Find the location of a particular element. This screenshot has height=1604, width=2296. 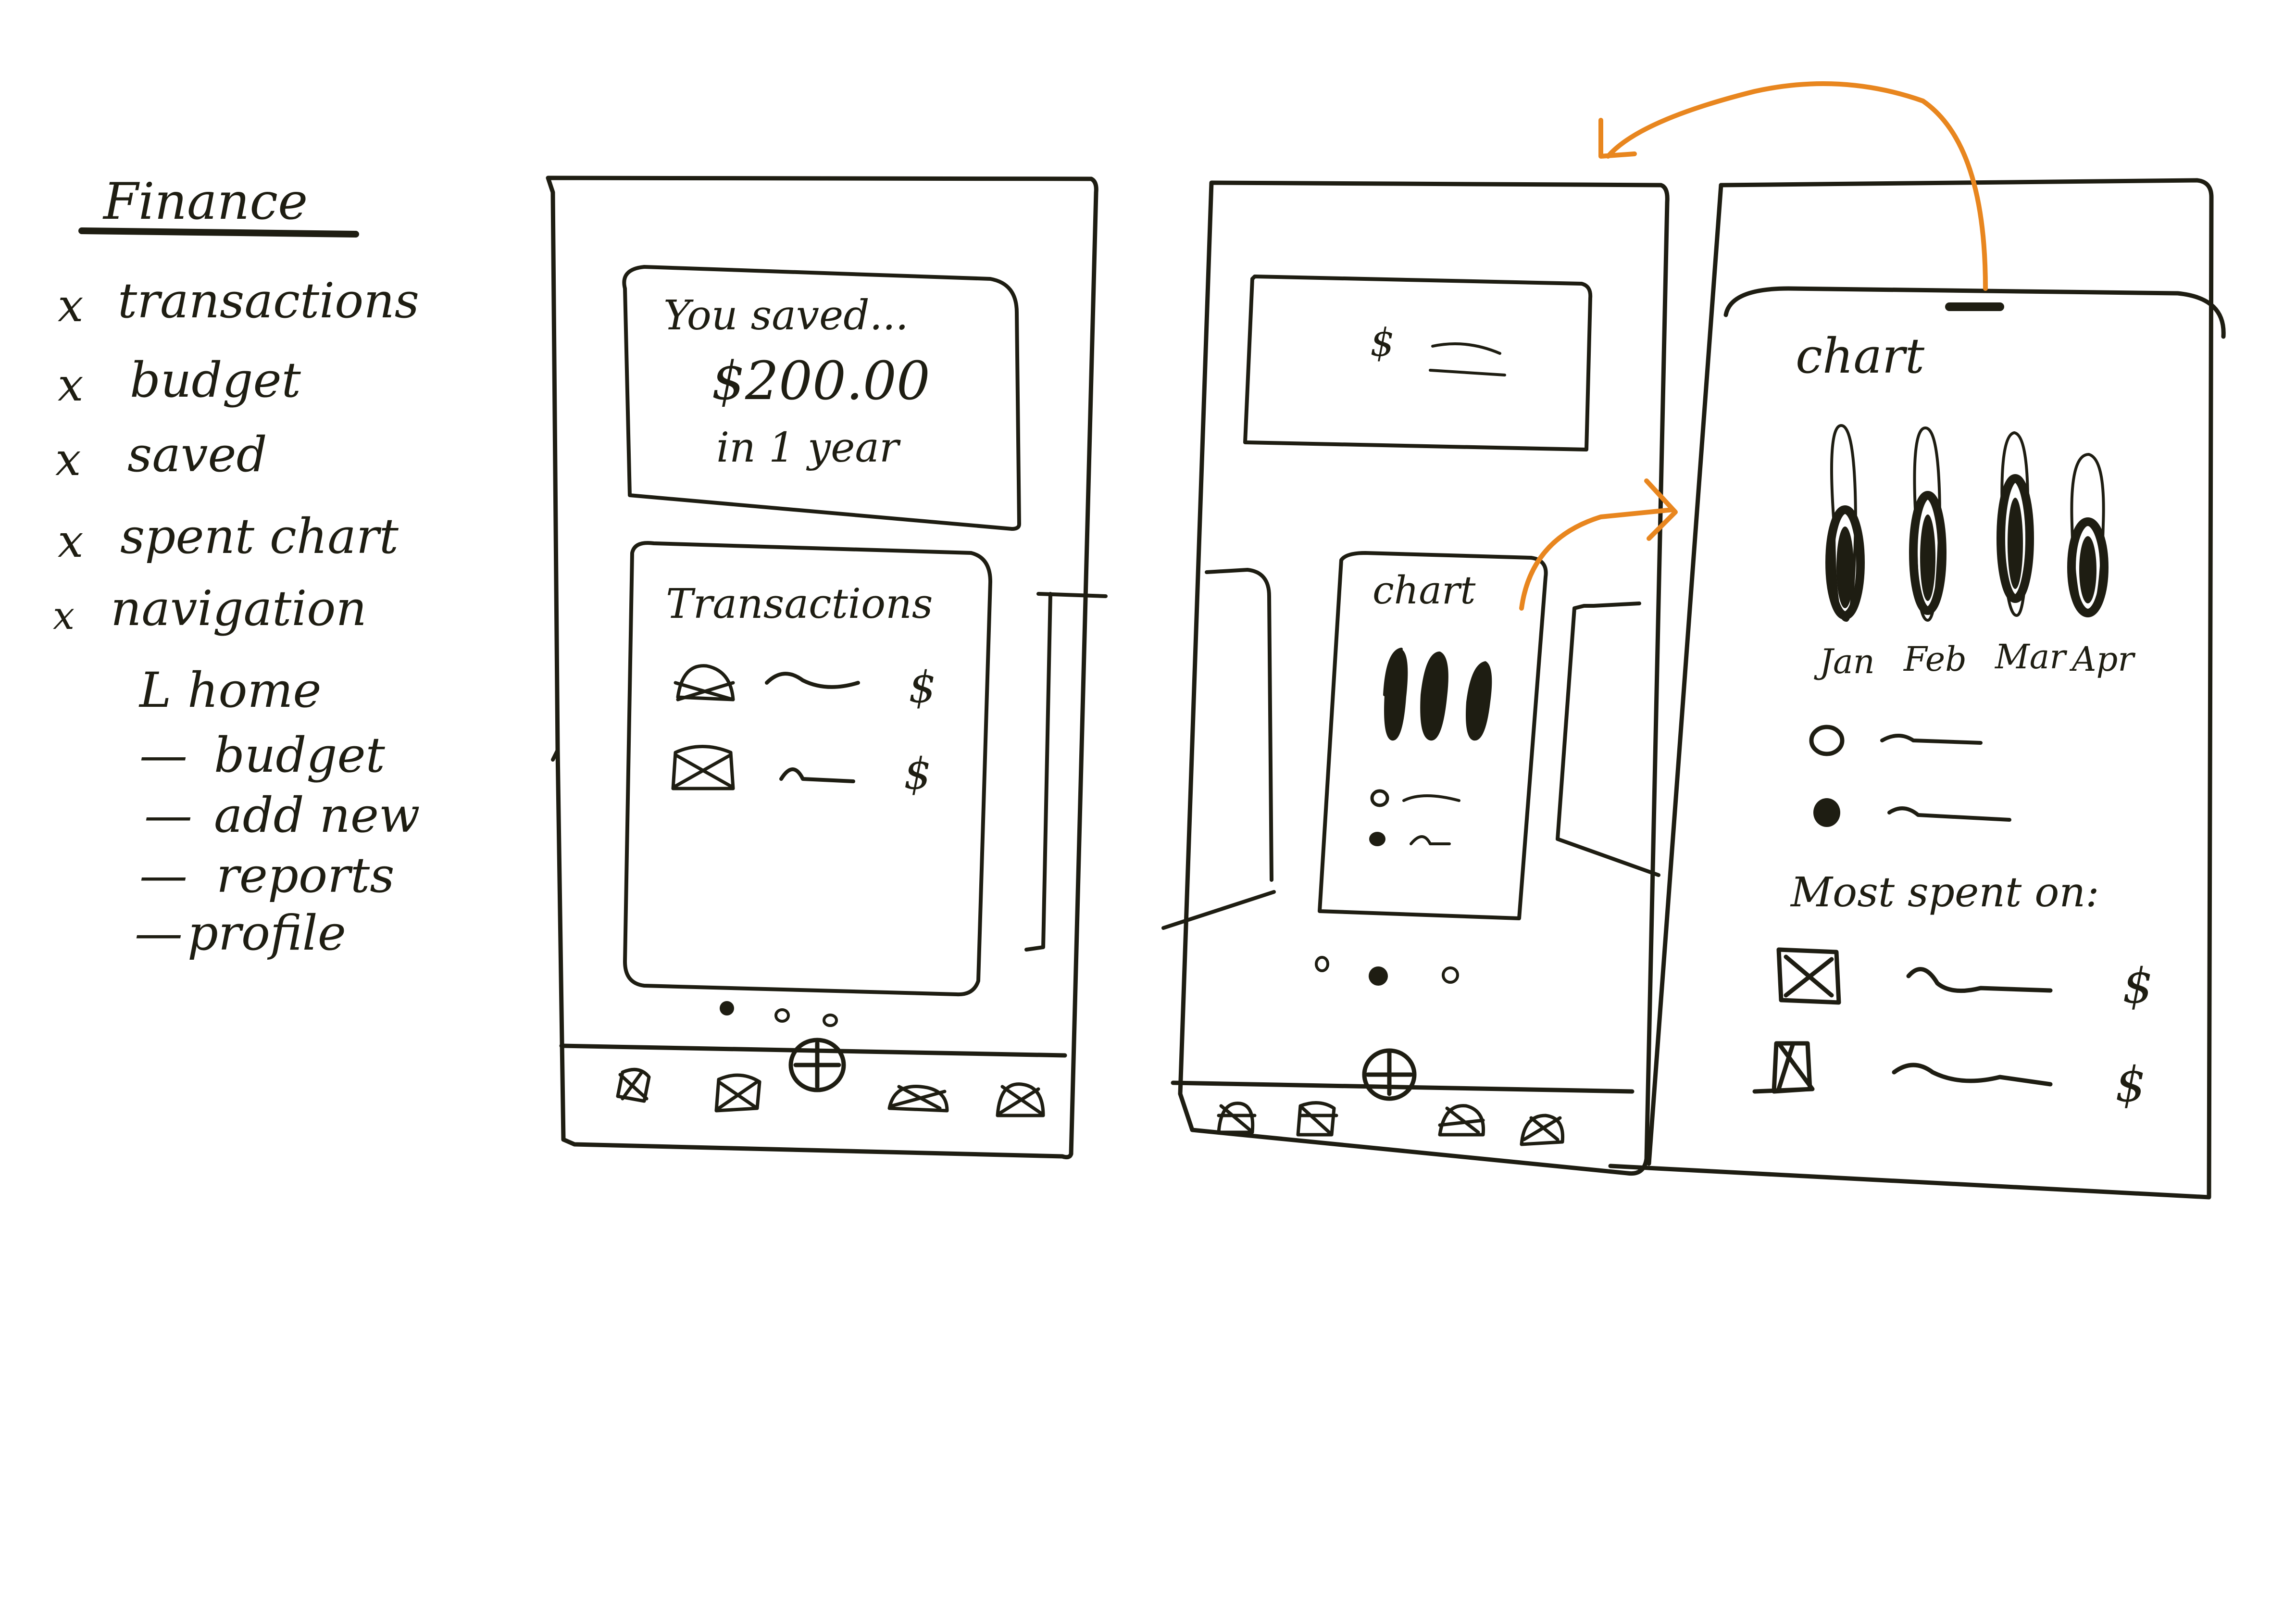

monthly-bar-chart: Jan Feb Mar Apr is located at coordinates (1975, 552).